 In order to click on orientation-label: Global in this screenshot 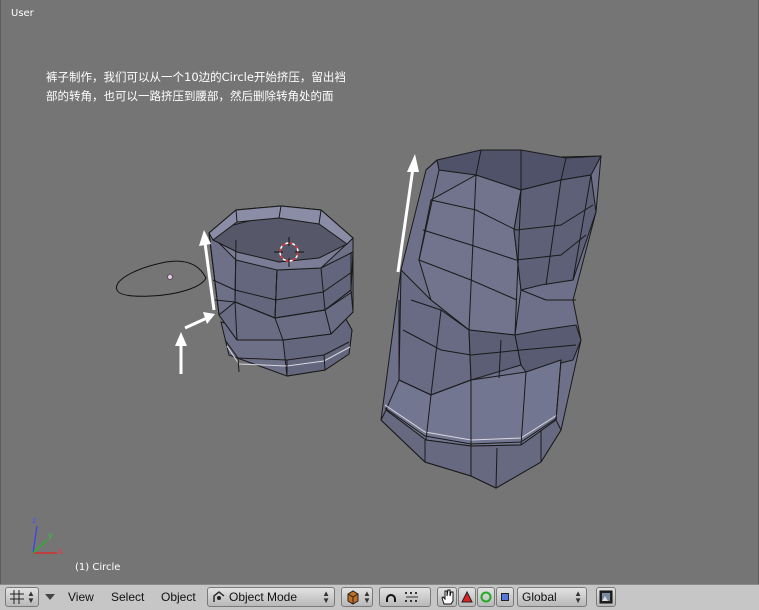, I will do `click(539, 597)`.